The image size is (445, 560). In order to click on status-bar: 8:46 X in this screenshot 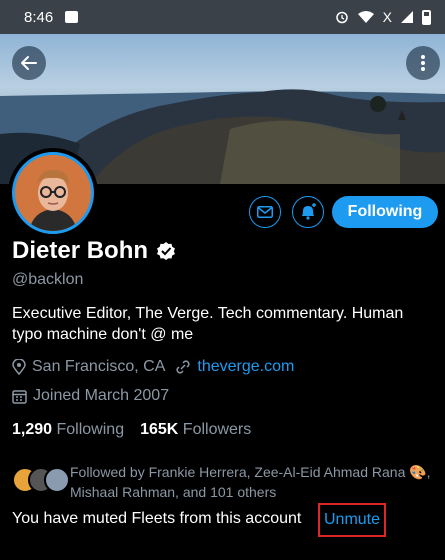, I will do `click(222, 17)`.